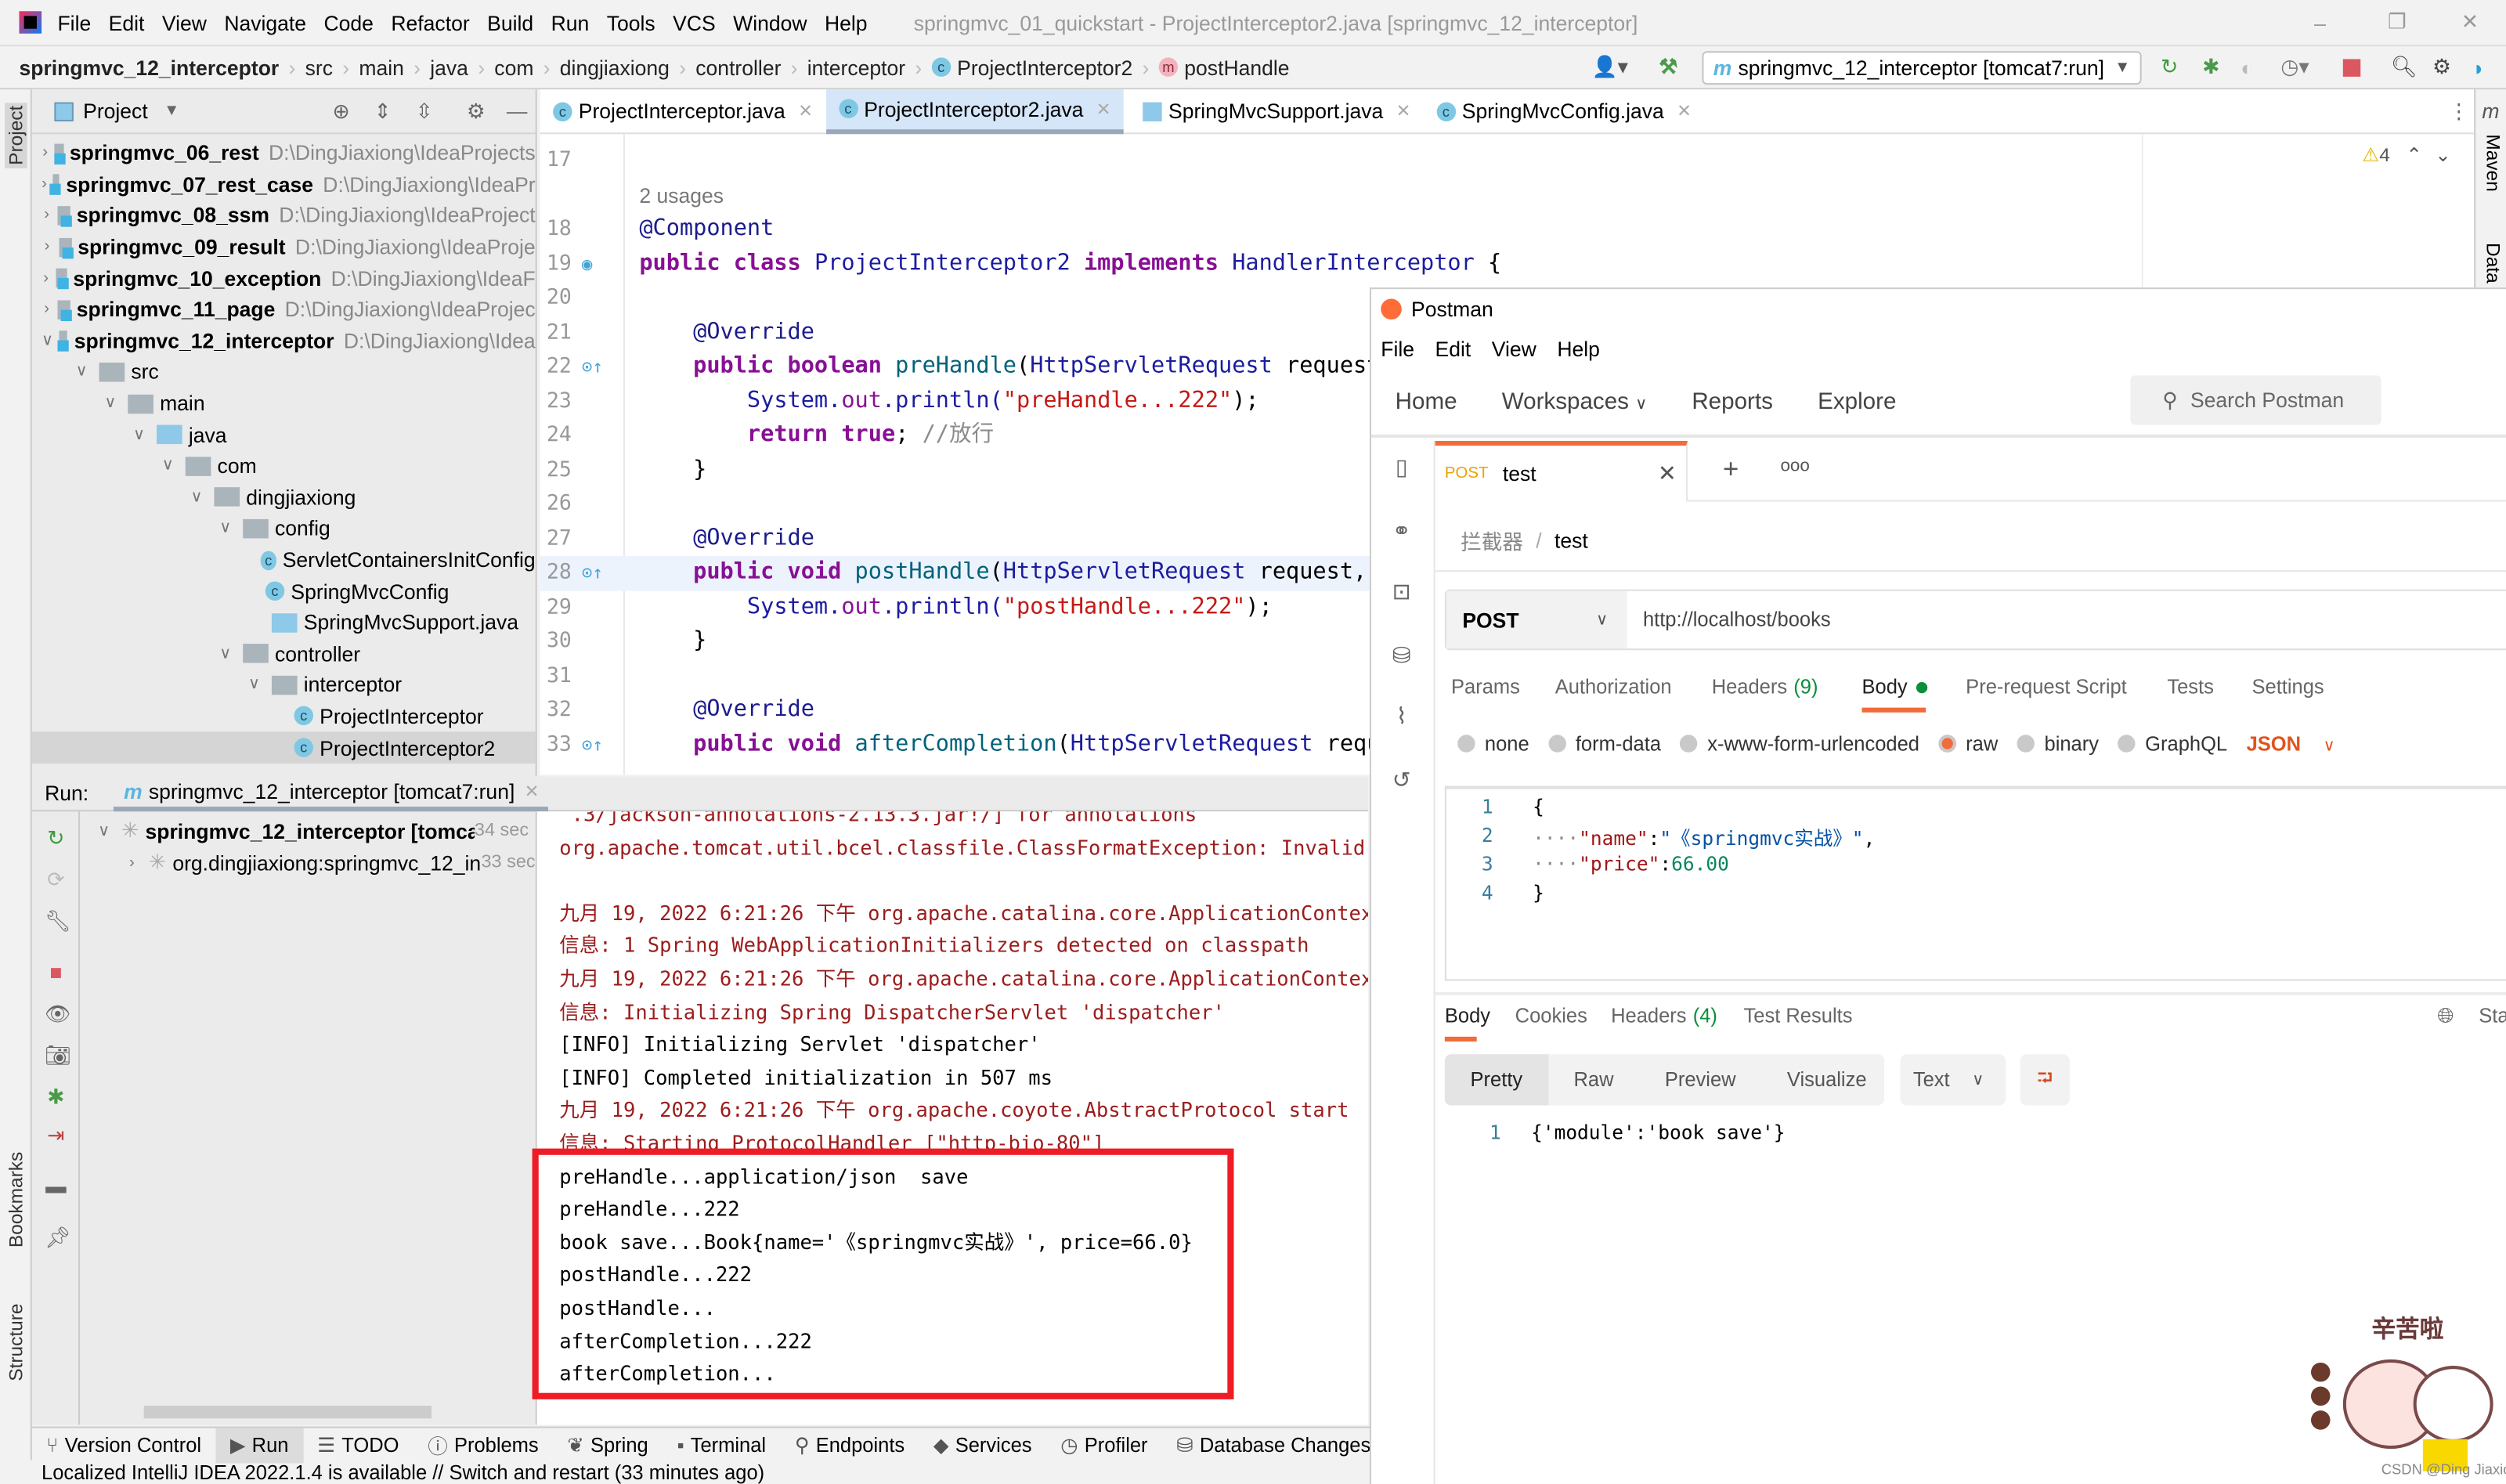 The image size is (2506, 1484). What do you see at coordinates (2351, 68) in the screenshot?
I see `stop-icon` at bounding box center [2351, 68].